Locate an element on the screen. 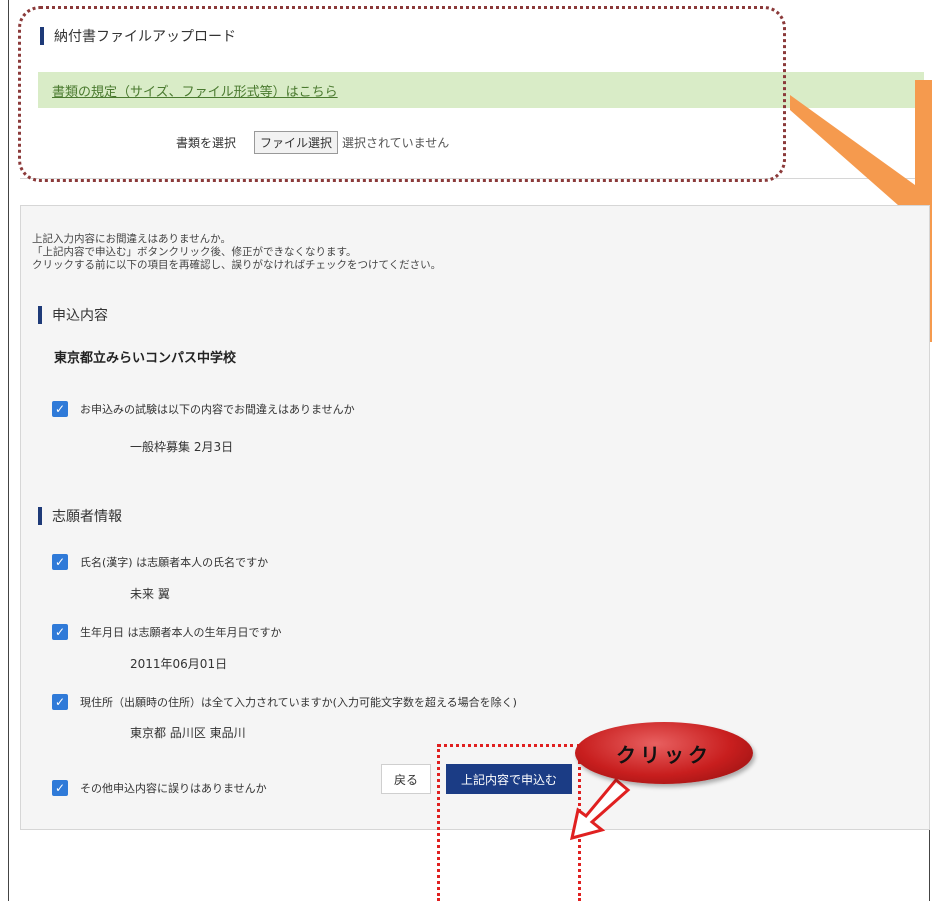 The width and height of the screenshot is (932, 901). guide-link: 書類の規定（サイズ、ファイル形式等）はこちら is located at coordinates (195, 90).